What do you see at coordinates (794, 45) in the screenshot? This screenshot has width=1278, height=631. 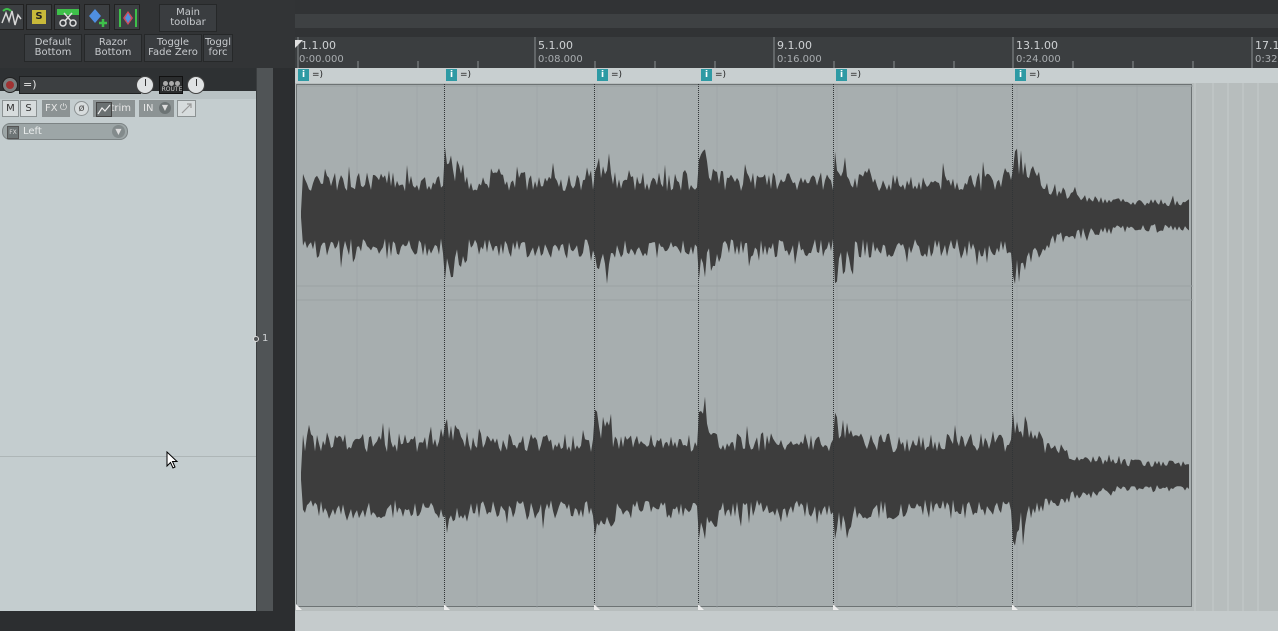 I see `ruler-bar-label: 9.1.00` at bounding box center [794, 45].